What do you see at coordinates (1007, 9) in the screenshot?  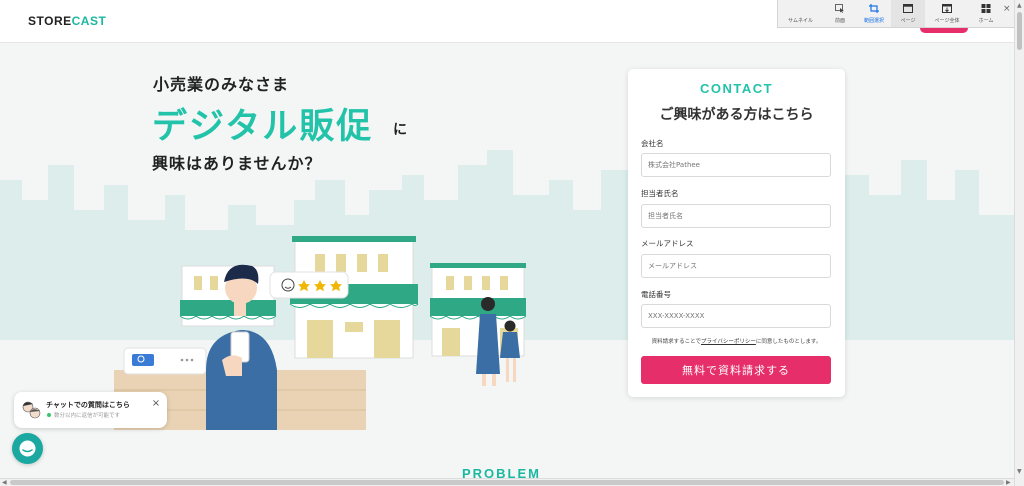 I see `toolbar-close-icon: ×` at bounding box center [1007, 9].